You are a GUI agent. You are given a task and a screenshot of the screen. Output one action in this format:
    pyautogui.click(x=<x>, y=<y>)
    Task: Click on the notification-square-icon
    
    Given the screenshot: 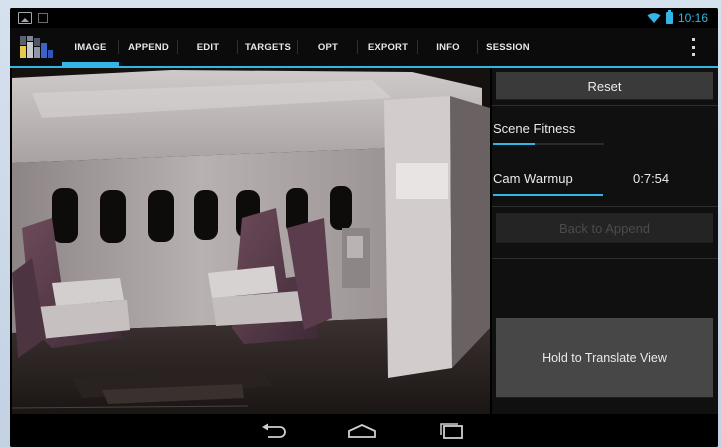 What is the action you would take?
    pyautogui.click(x=43, y=18)
    